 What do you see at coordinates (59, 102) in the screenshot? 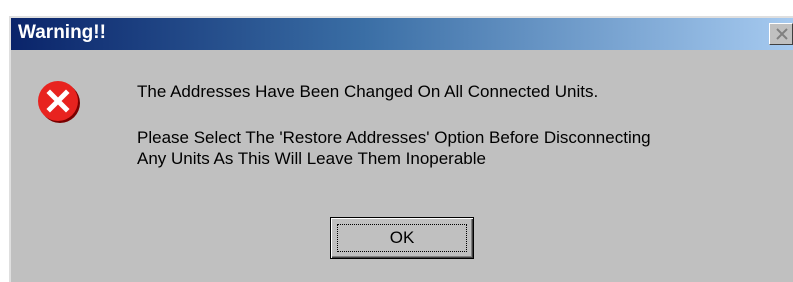
I see `error-icon` at bounding box center [59, 102].